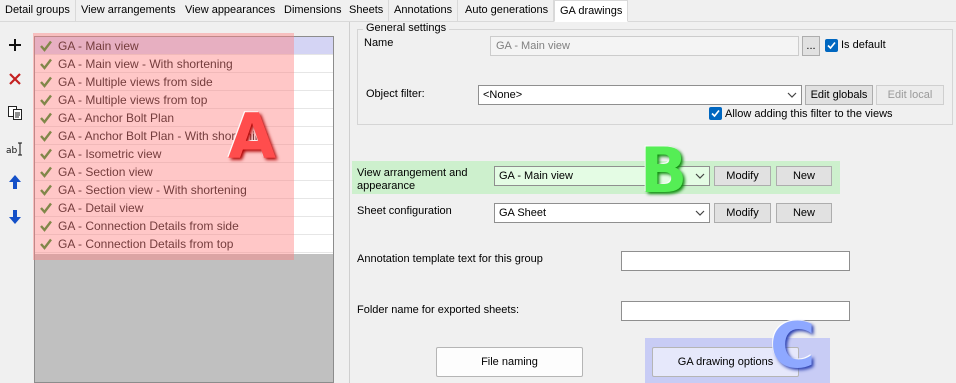 The width and height of the screenshot is (956, 383). What do you see at coordinates (404, 211) in the screenshot?
I see `sheet-configuration-label: Sheet configuration` at bounding box center [404, 211].